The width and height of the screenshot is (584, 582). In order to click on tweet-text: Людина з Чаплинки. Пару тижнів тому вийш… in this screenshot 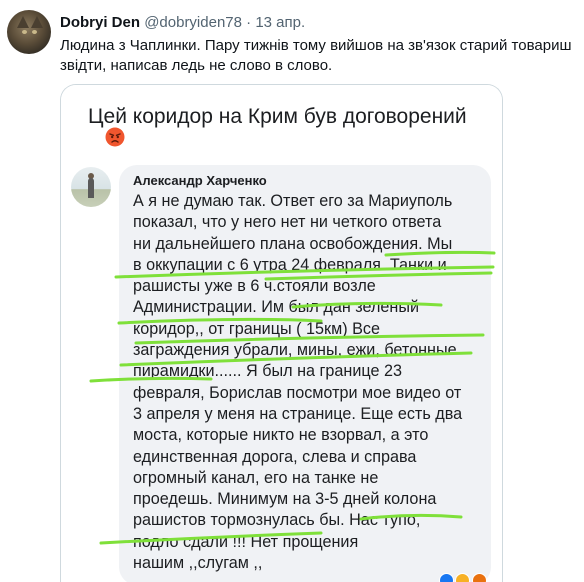, I will do `click(316, 55)`.